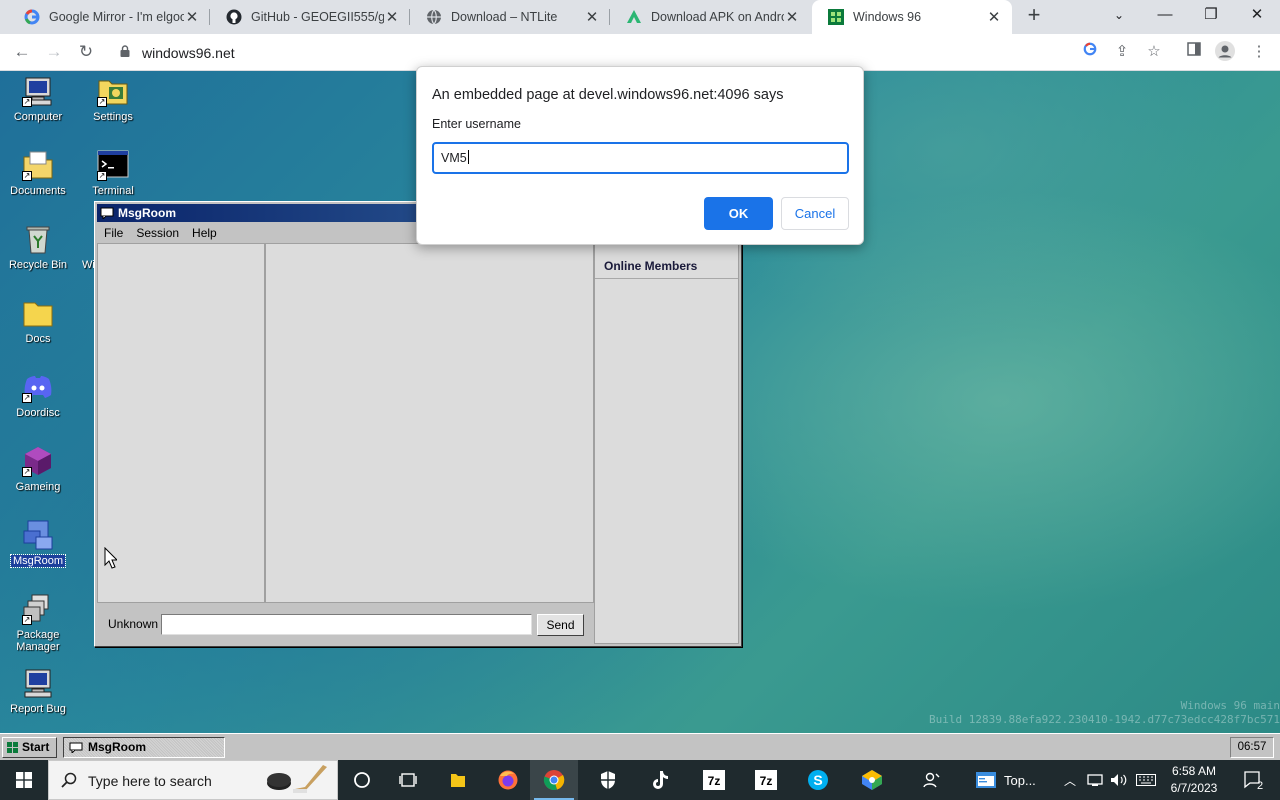 This screenshot has height=800, width=1280. Describe the element at coordinates (1146, 780) in the screenshot. I see `keyboard-icon` at that location.